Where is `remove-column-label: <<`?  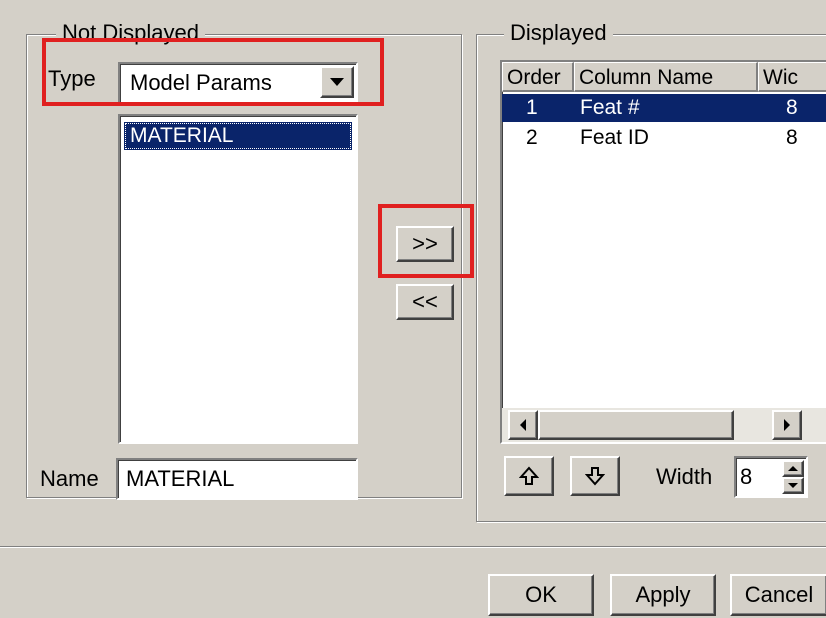 remove-column-label: << is located at coordinates (425, 301).